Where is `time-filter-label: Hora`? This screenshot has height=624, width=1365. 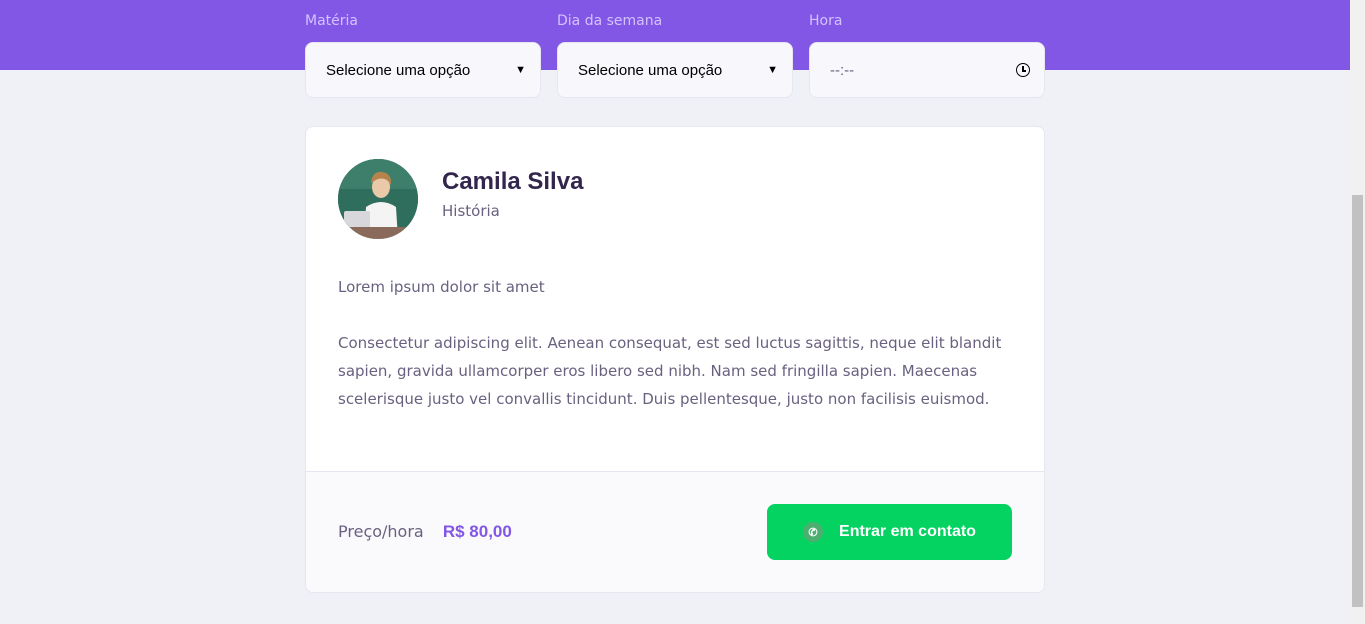
time-filter-label: Hora is located at coordinates (826, 21).